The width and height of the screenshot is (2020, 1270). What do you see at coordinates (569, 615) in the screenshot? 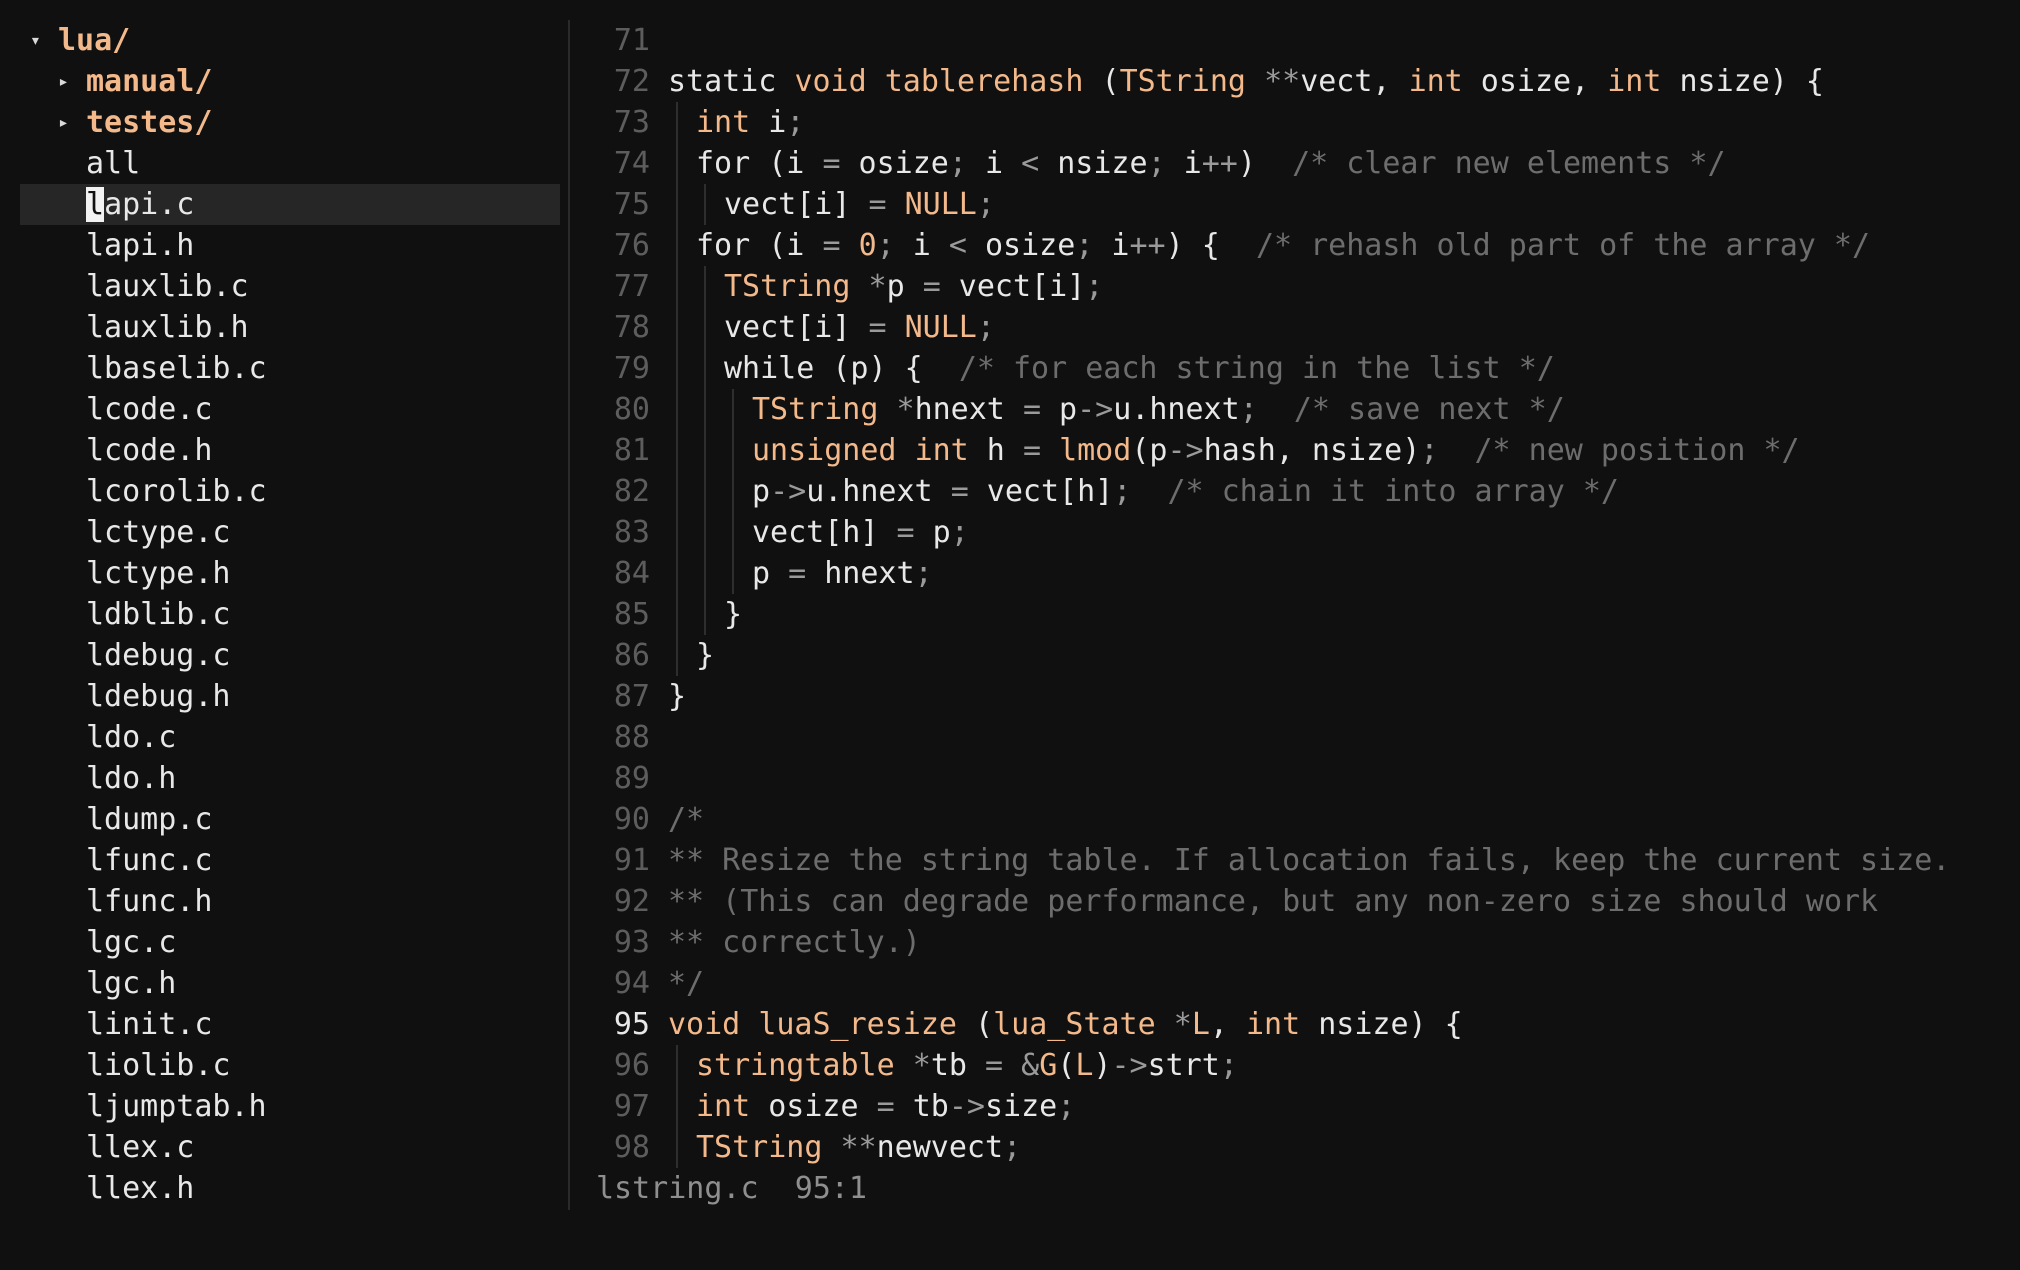
I see `pane-divider` at bounding box center [569, 615].